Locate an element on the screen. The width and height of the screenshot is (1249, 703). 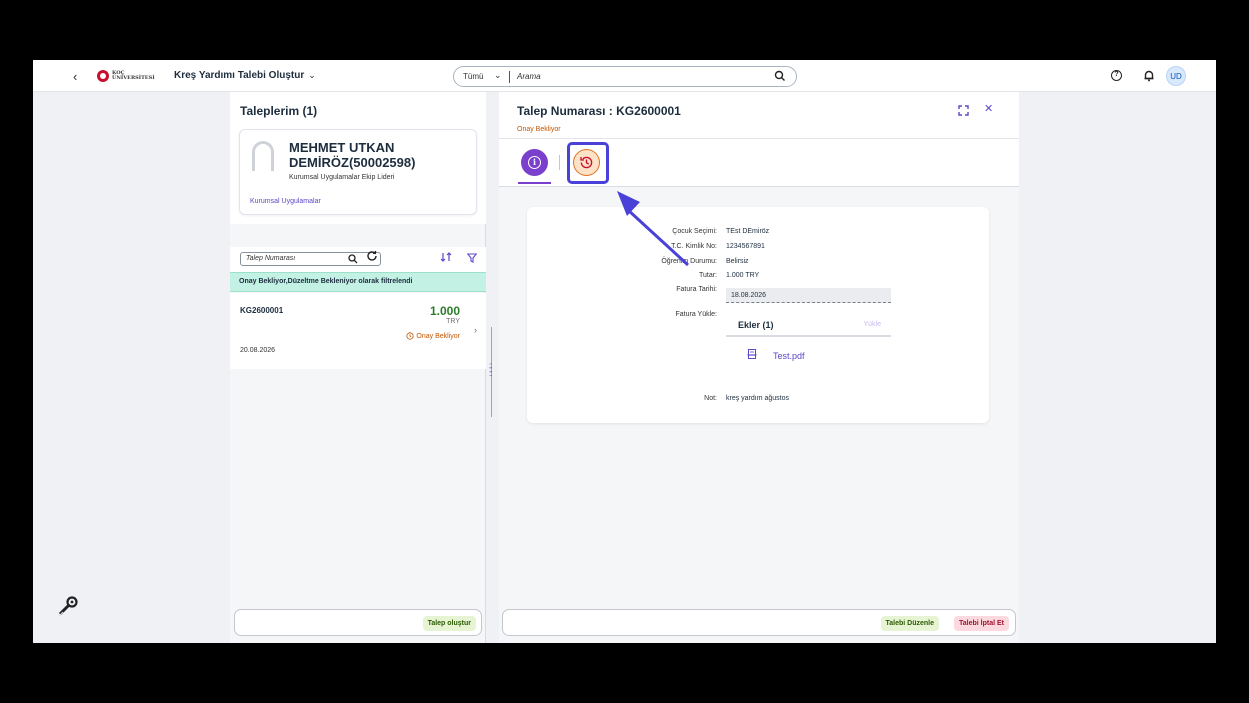
attachments-title: Ekler (1) is located at coordinates (756, 325).